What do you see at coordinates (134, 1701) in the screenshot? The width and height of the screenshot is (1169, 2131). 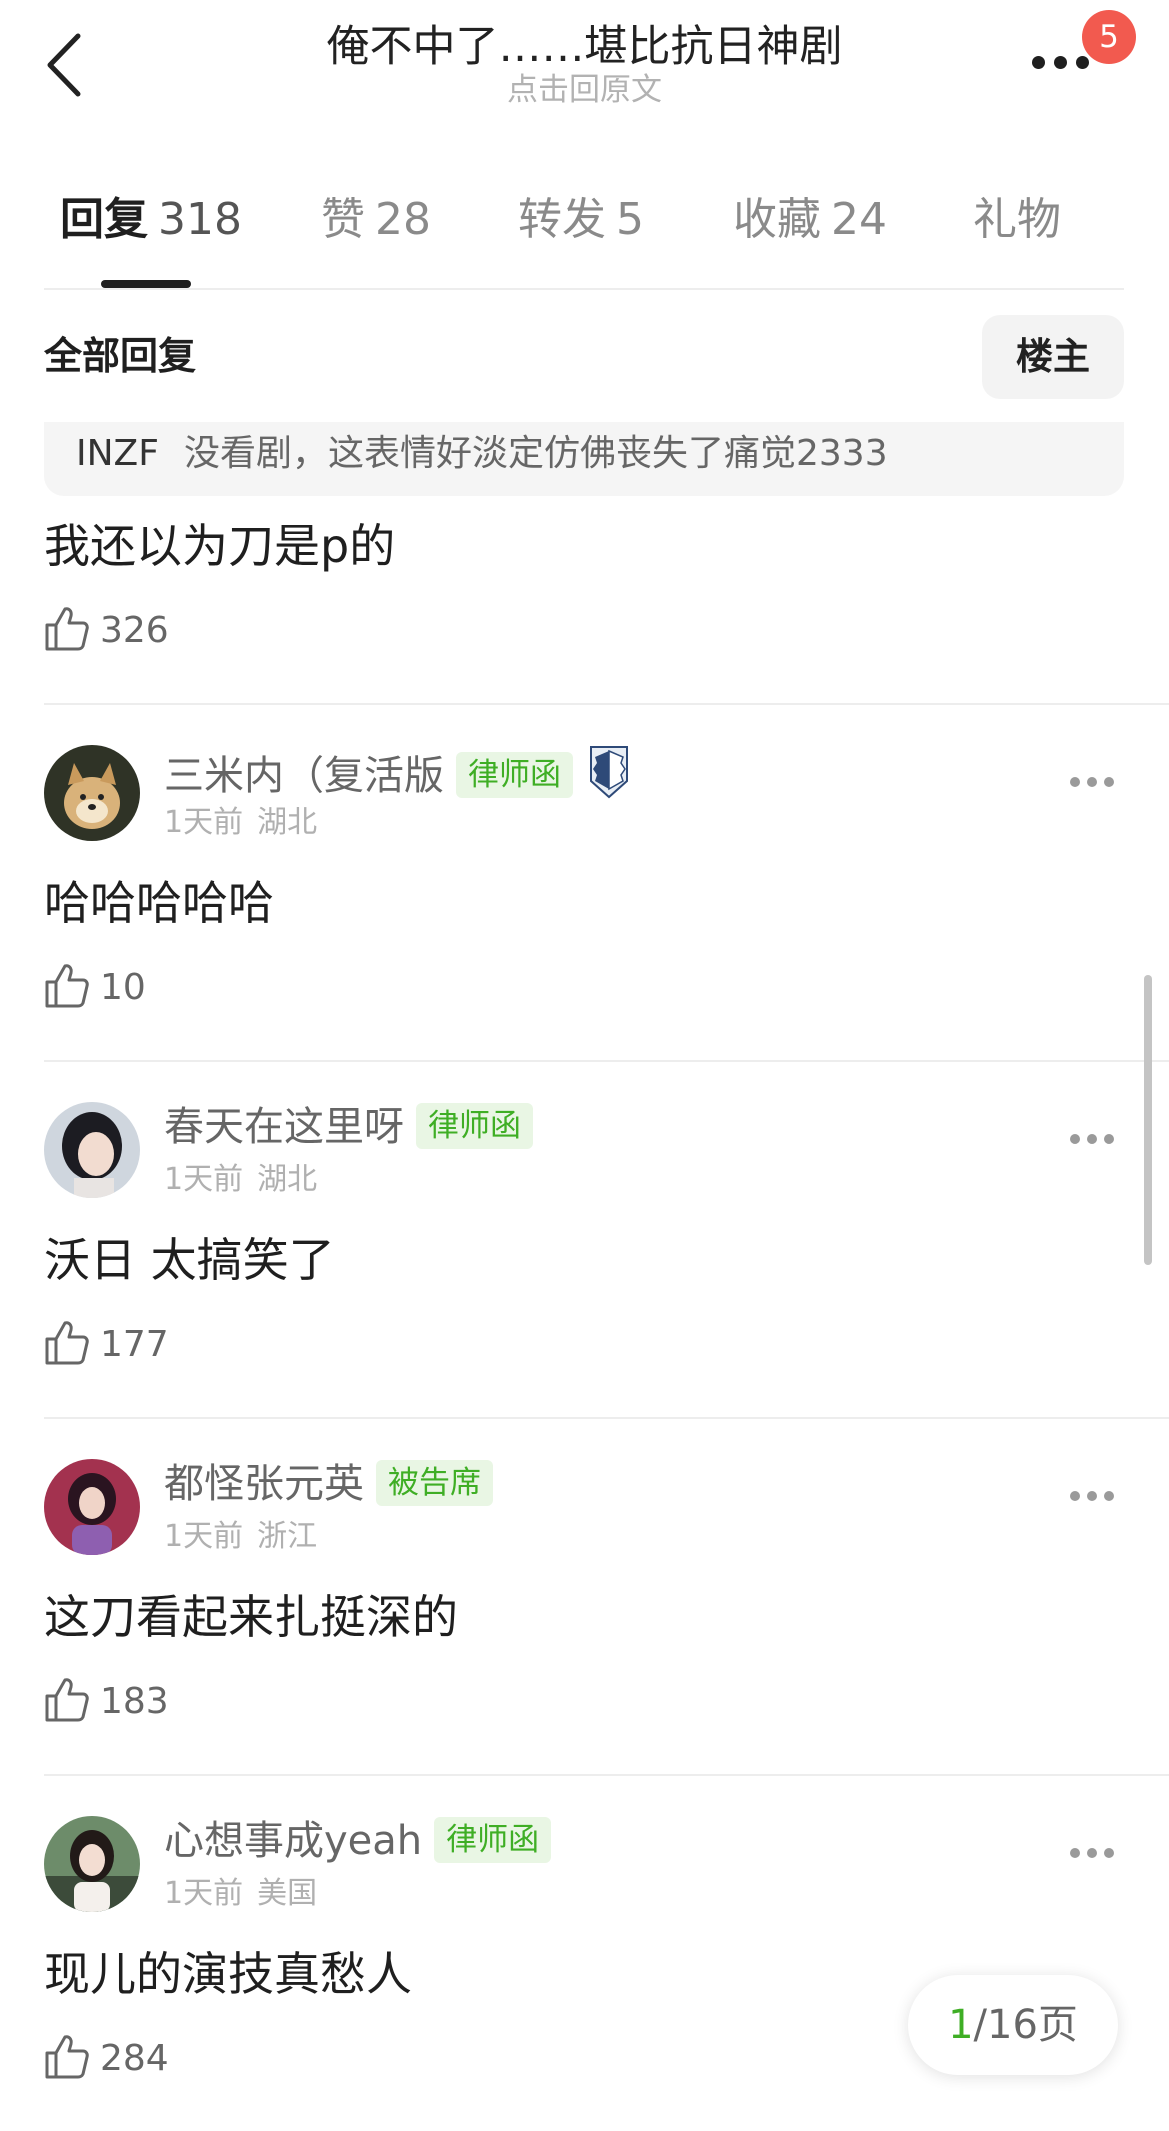 I see `like-count: 183` at bounding box center [134, 1701].